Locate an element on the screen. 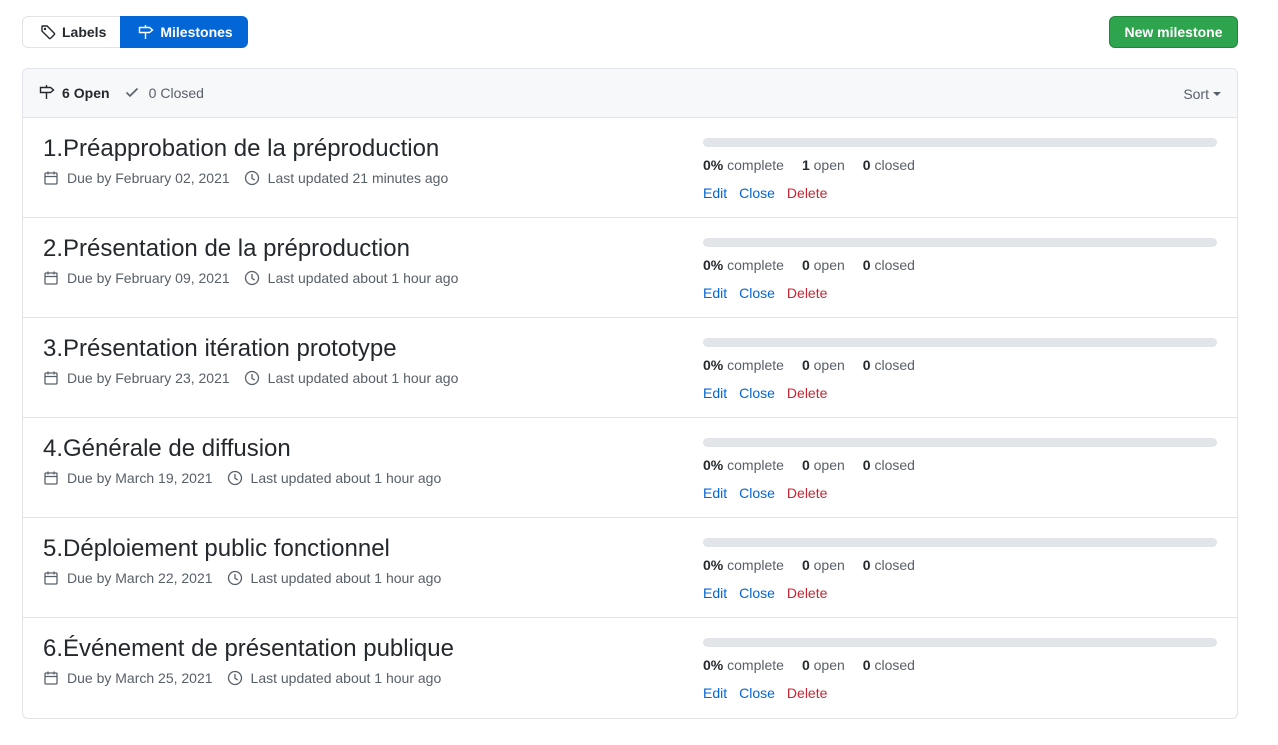  last-updated-text: Last updated 21 minutes ago is located at coordinates (358, 178).